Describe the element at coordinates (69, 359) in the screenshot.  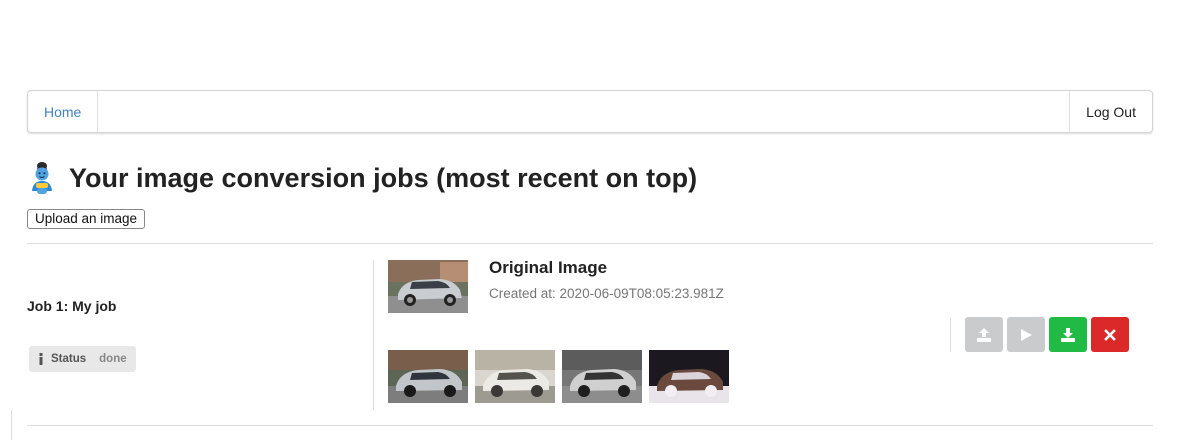
I see `status-label: Status` at that location.